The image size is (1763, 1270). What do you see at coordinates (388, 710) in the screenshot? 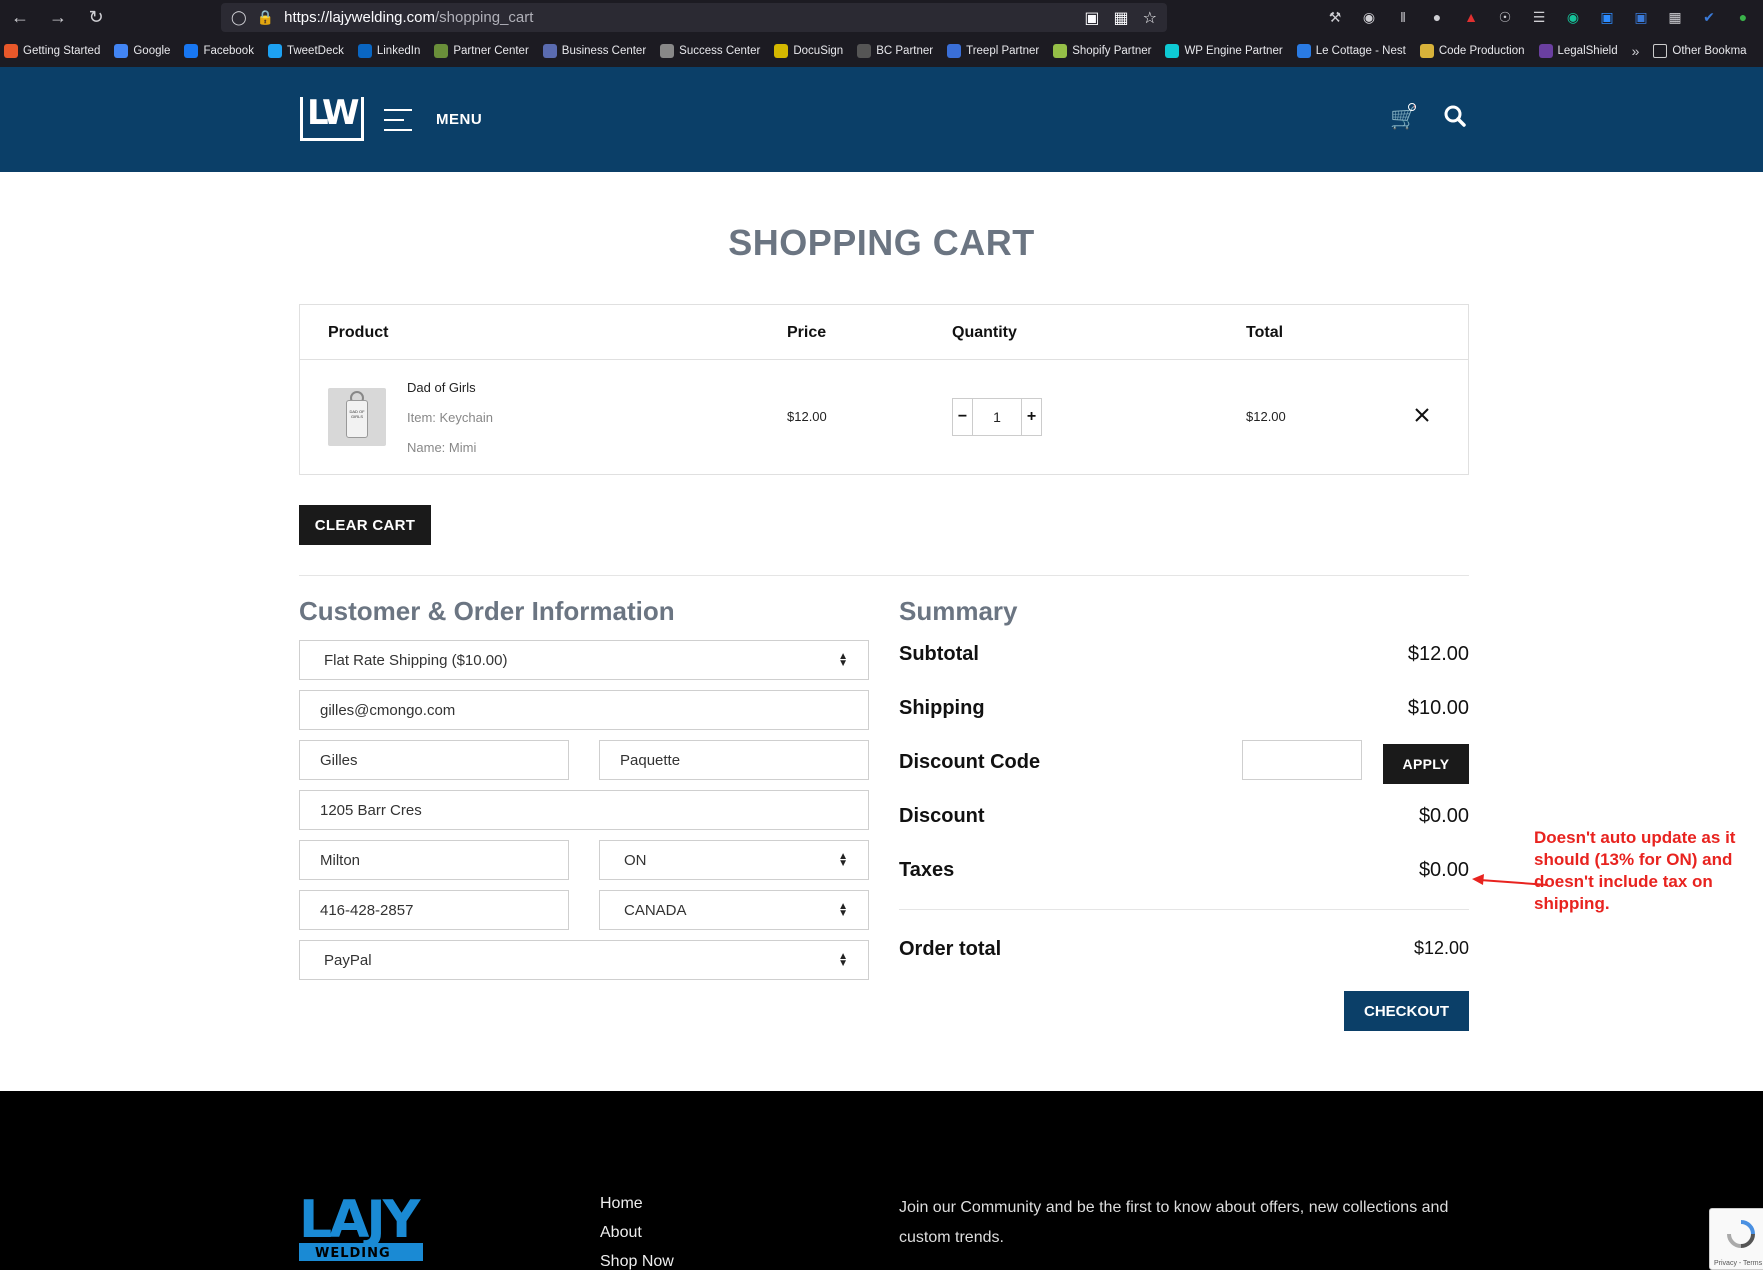
I see `email-value: gilles@cmongo.com` at bounding box center [388, 710].